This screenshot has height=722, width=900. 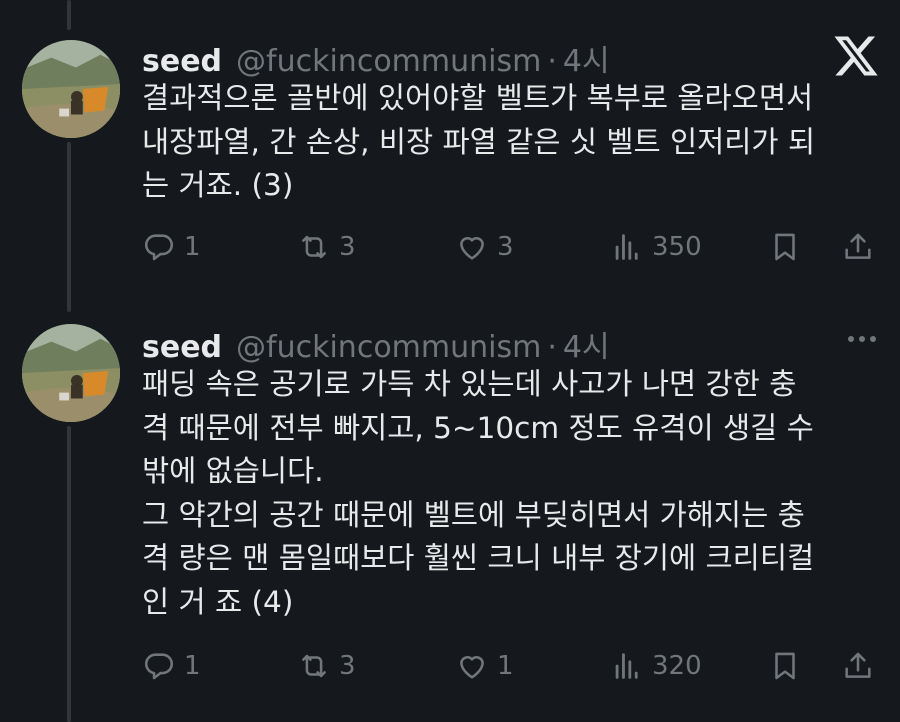 I want to click on text-line: 내장파열, 간 손상, 비장 파열 같은 싯 벨트 인저리가 되, so click(x=479, y=141).